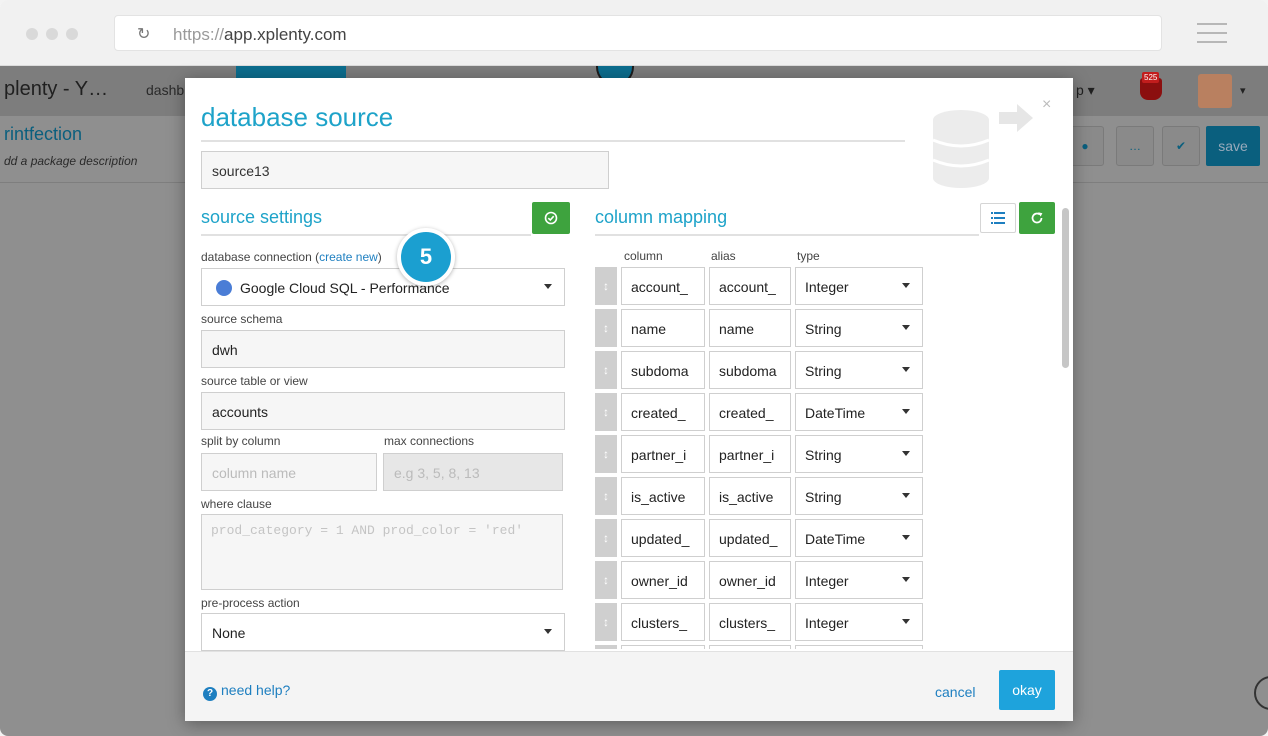  I want to click on table-row: ↕ partner_i partner_i String, so click(760, 454).